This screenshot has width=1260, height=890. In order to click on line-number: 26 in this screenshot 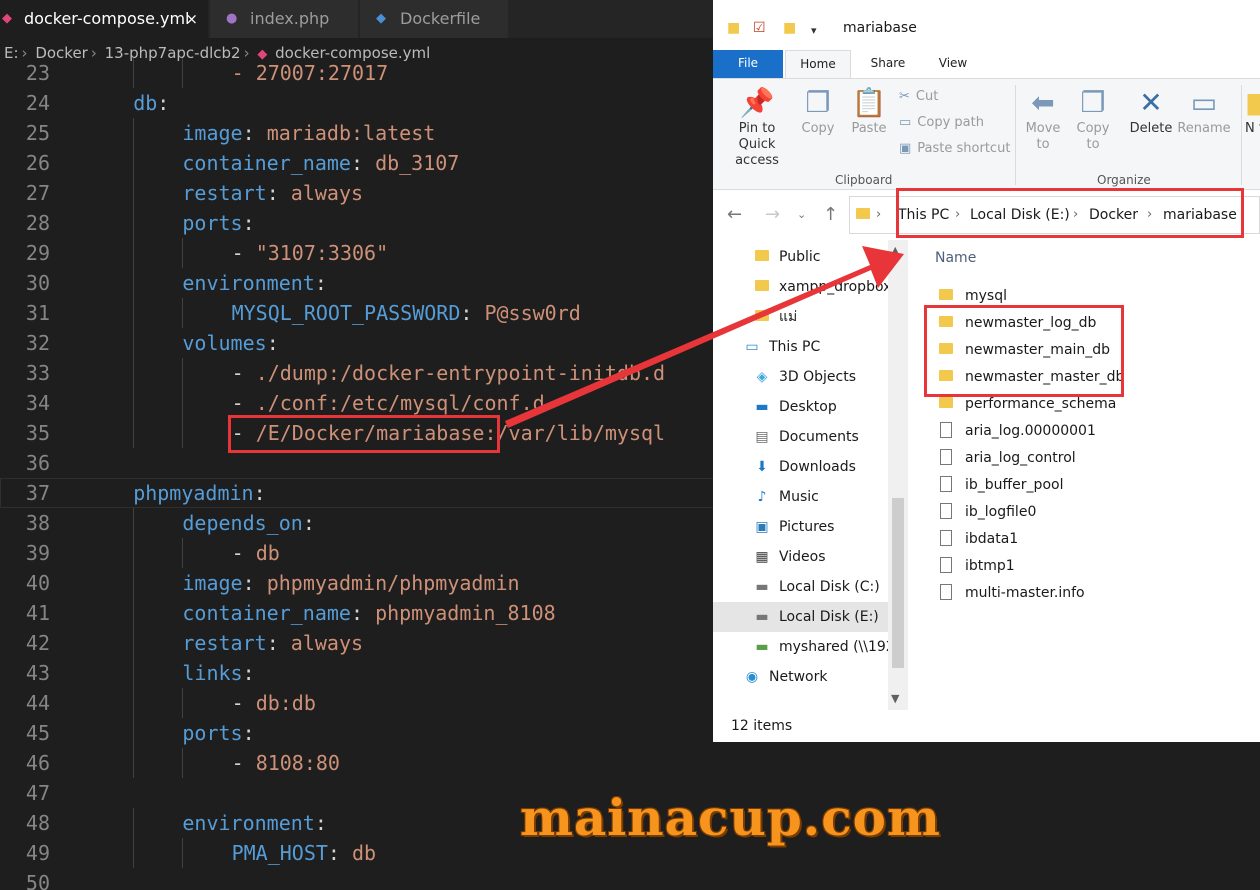, I will do `click(37, 163)`.